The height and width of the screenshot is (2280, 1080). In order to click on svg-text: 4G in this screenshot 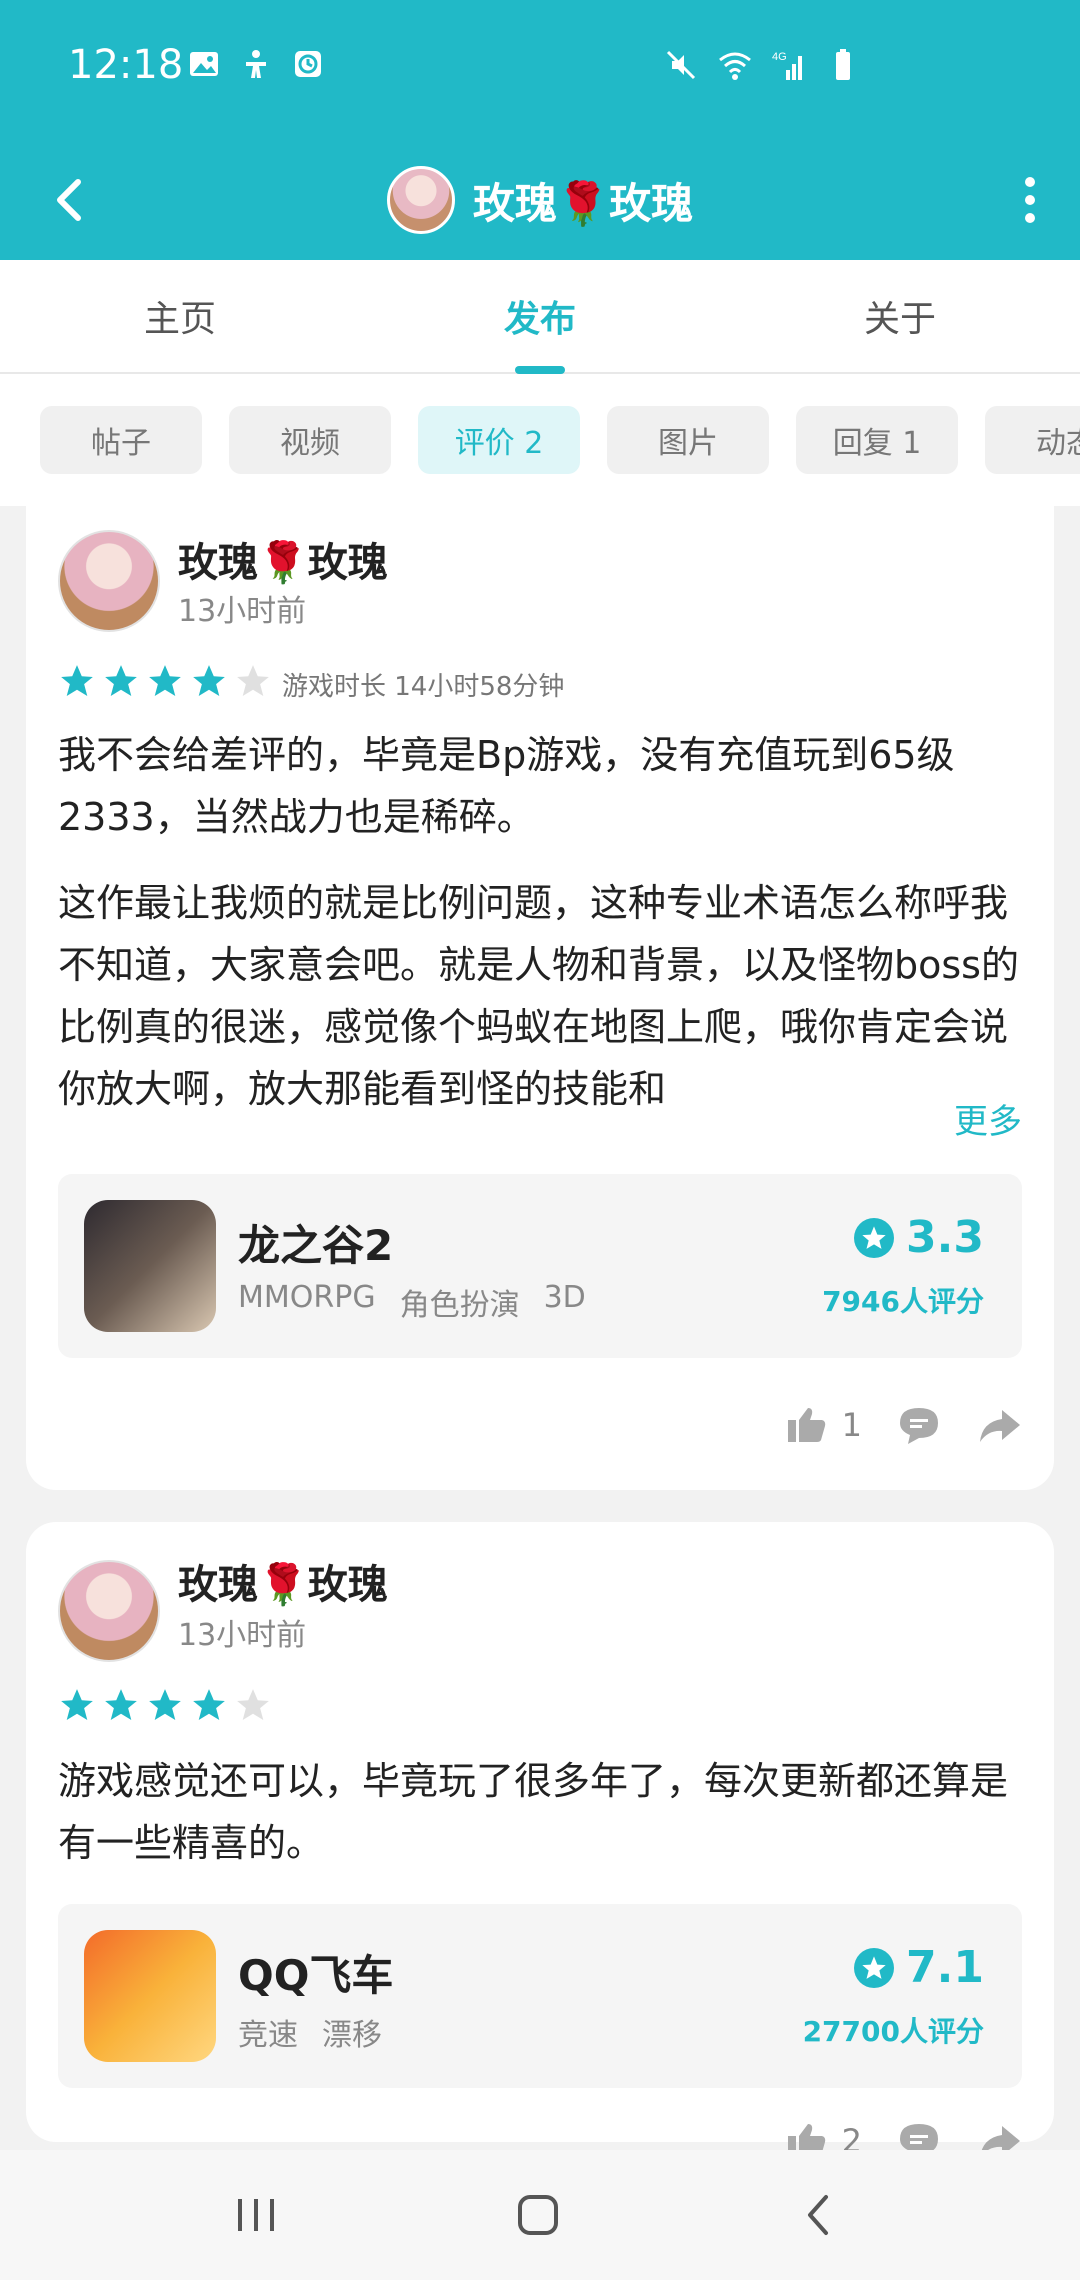, I will do `click(779, 57)`.